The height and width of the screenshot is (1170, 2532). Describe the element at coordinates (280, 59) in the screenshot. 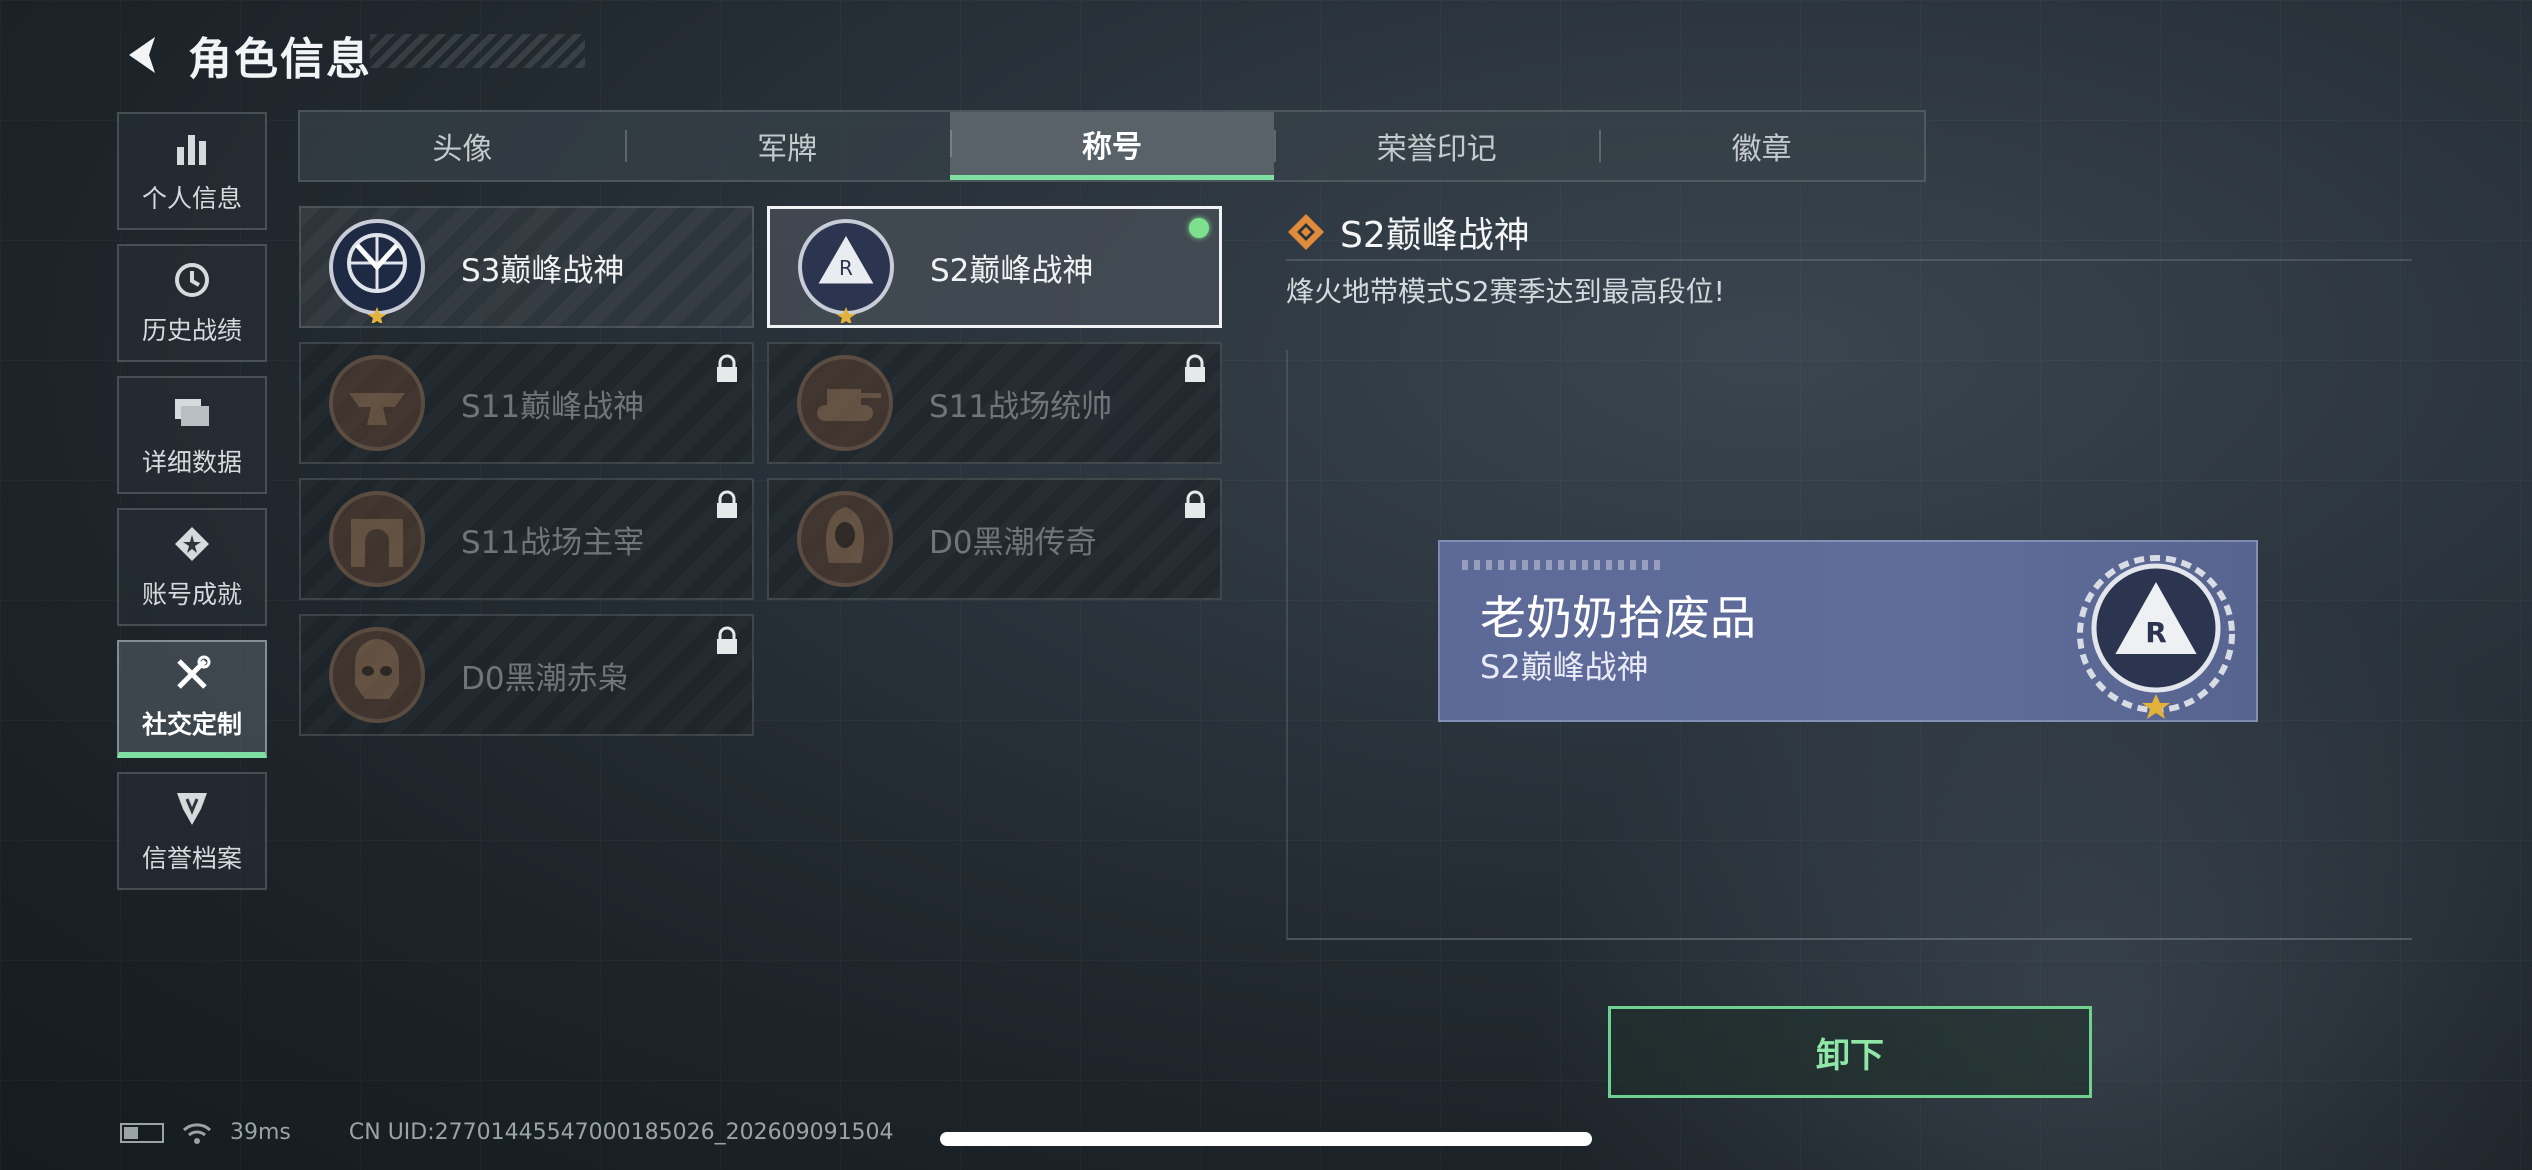

I see `page-title: 角色信息` at that location.